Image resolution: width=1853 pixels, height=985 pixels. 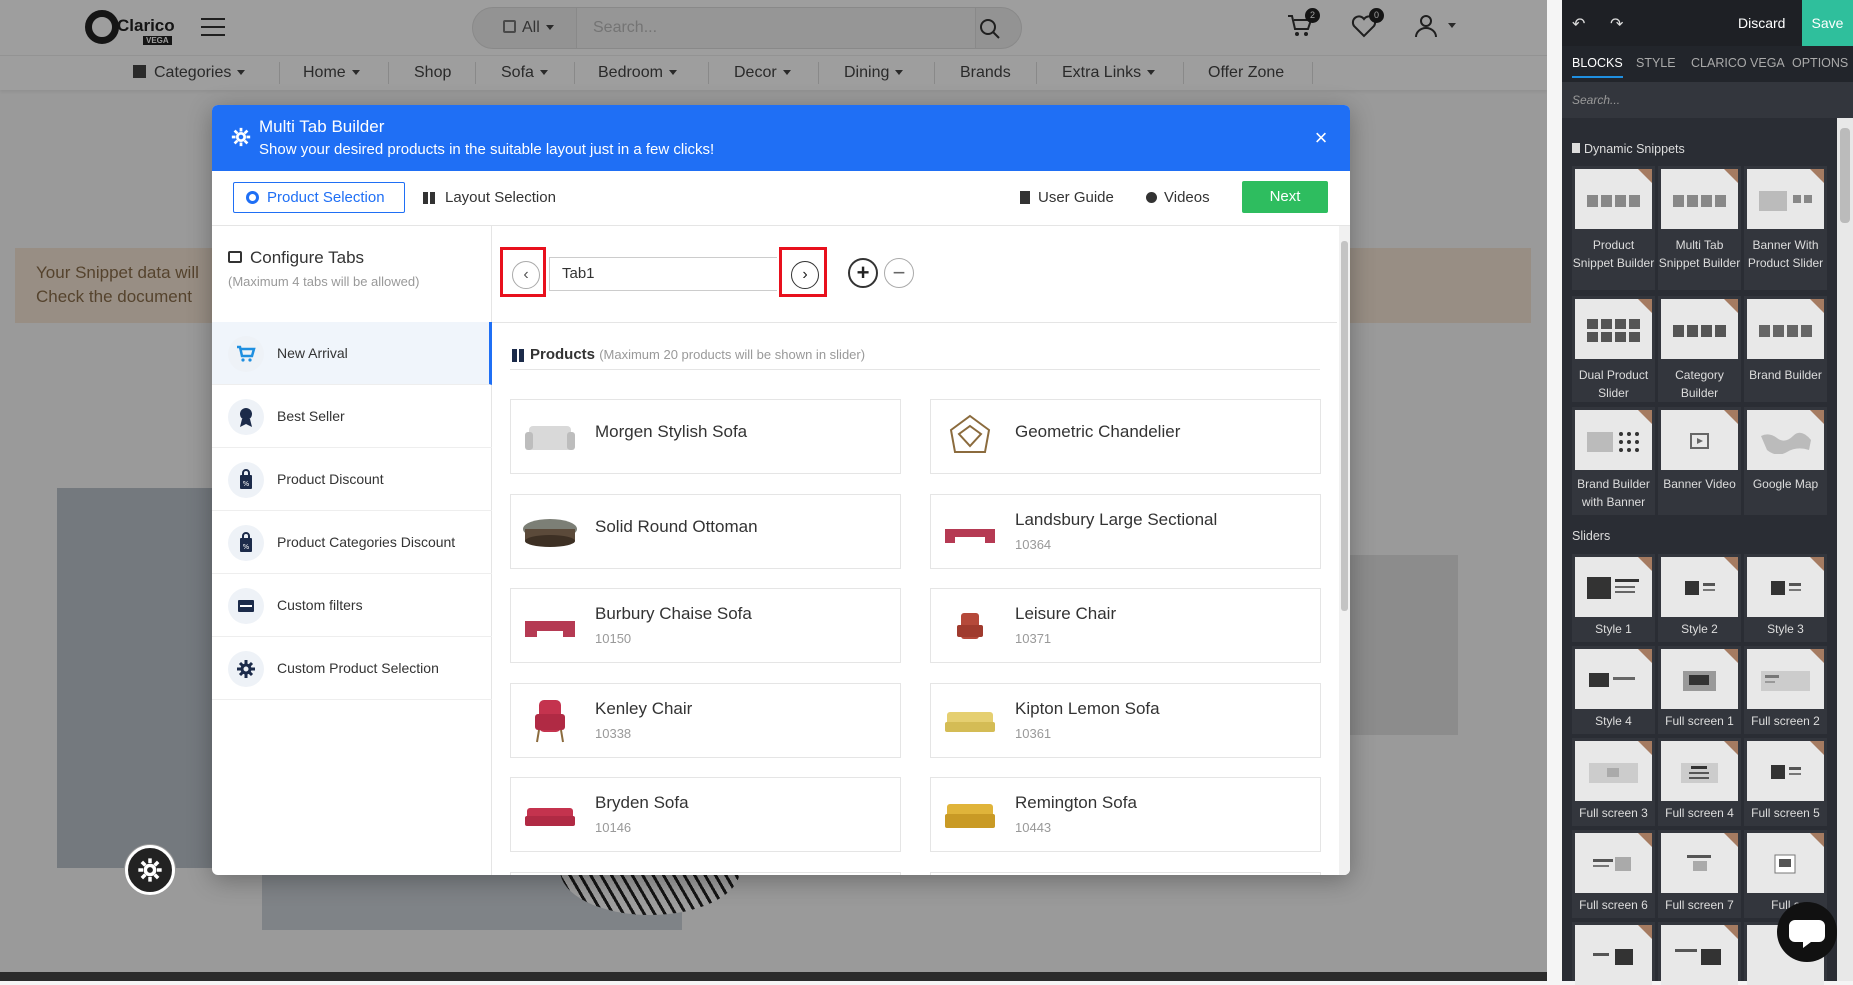 What do you see at coordinates (1076, 197) in the screenshot?
I see `link-label: User Guide` at bounding box center [1076, 197].